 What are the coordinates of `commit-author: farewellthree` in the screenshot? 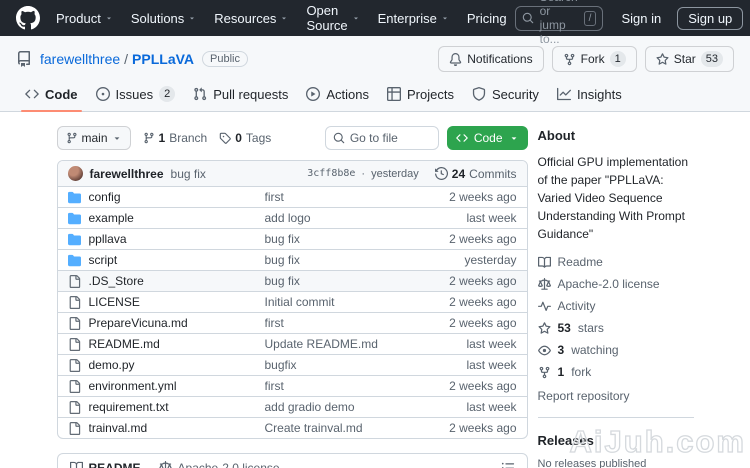 It's located at (127, 174).